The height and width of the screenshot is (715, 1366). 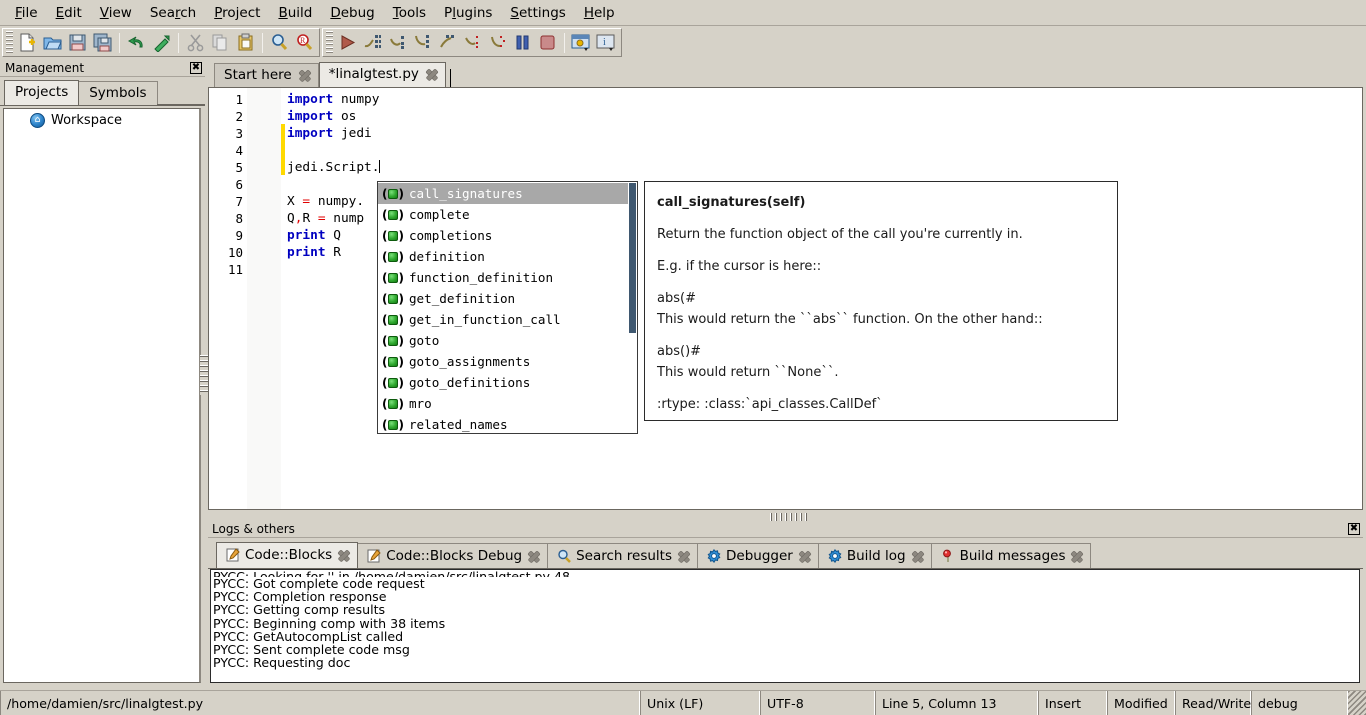 What do you see at coordinates (87, 120) in the screenshot?
I see `tree-item-label: Workspace` at bounding box center [87, 120].